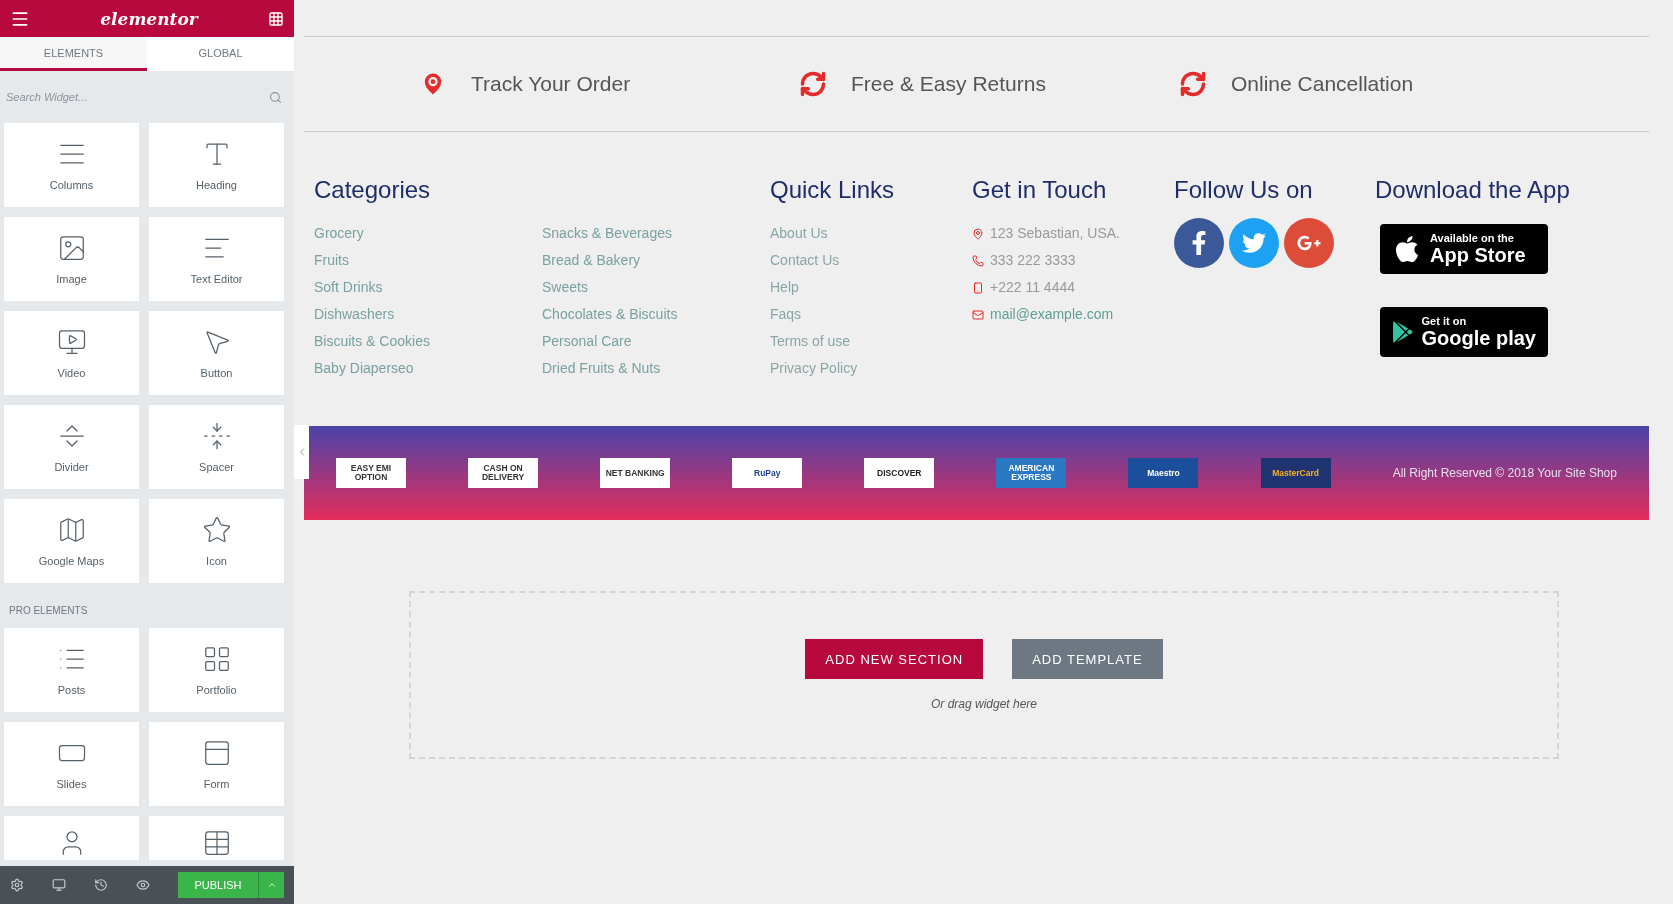 The width and height of the screenshot is (1673, 904). I want to click on eye-icon, so click(143, 885).